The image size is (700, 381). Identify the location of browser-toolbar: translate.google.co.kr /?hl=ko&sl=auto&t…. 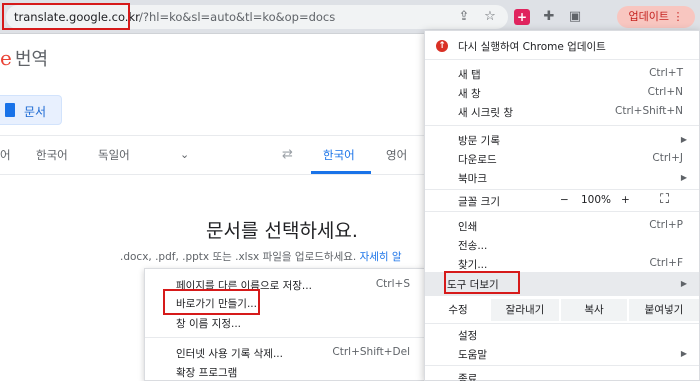
(350, 17).